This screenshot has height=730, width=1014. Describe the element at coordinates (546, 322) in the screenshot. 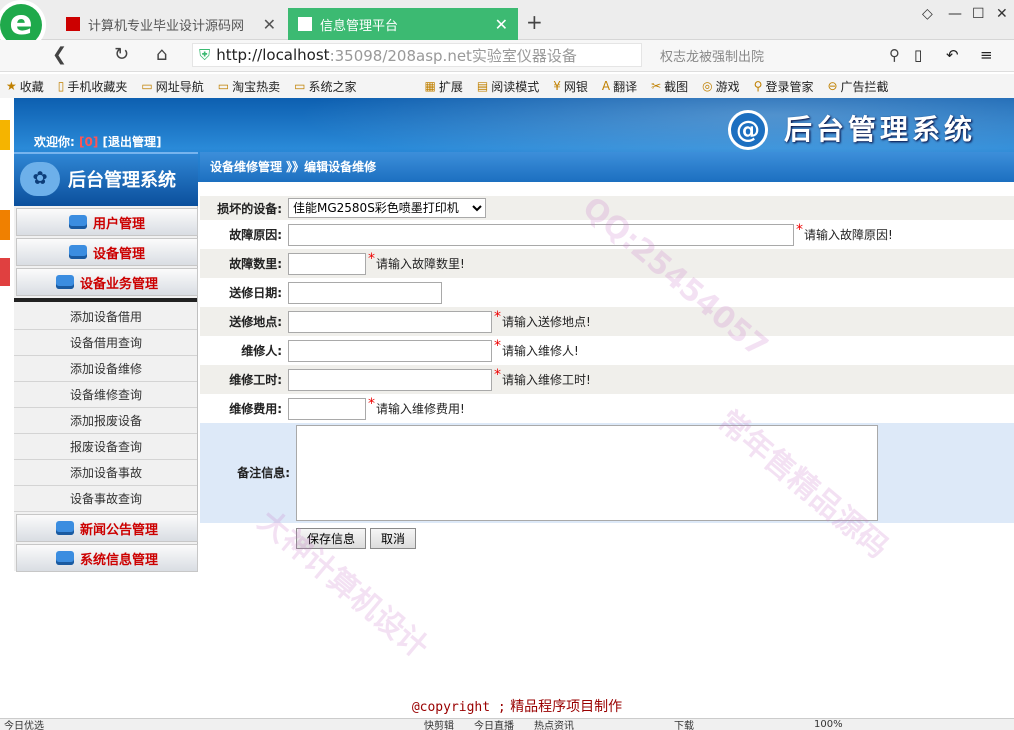

I see `place-hint: 请输入送修地点!` at that location.